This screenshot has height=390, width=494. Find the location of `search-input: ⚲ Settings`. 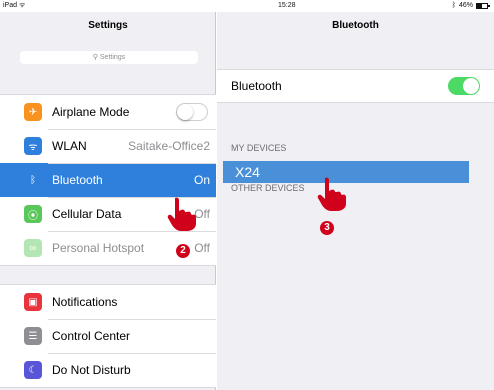

search-input: ⚲ Settings is located at coordinates (109, 57).